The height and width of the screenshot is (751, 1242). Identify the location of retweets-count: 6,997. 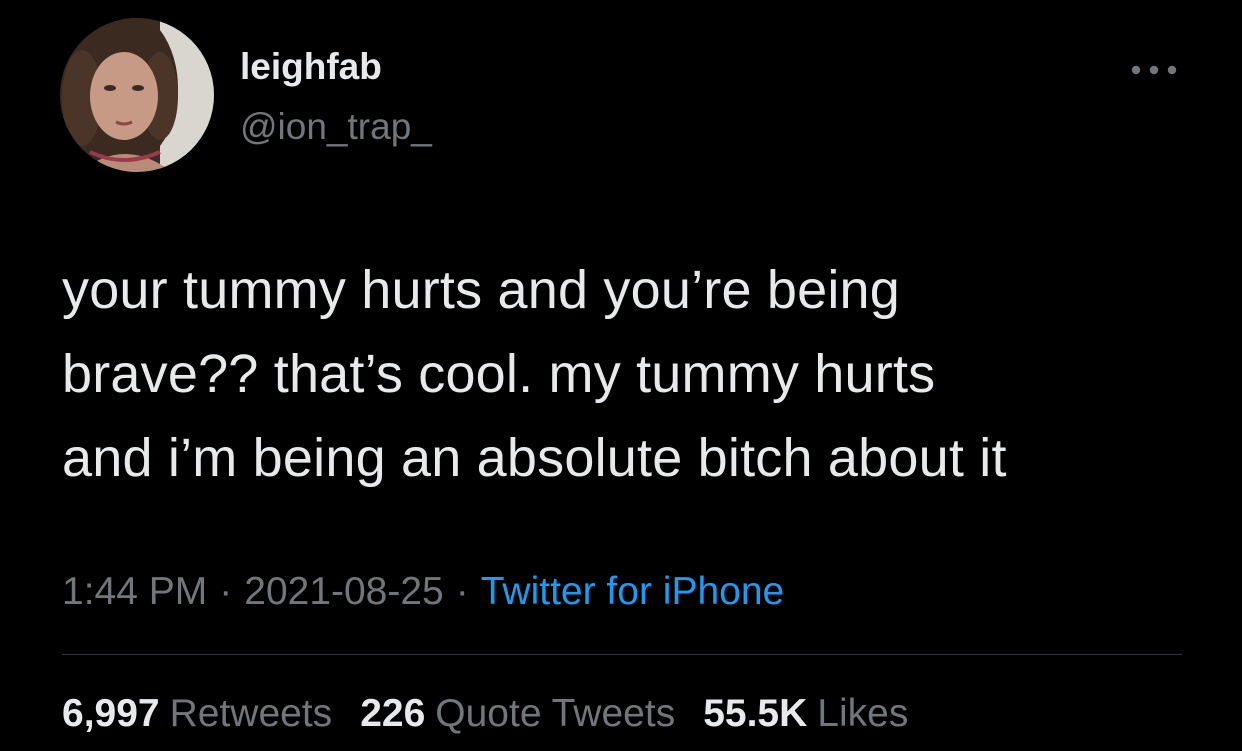
(111, 713).